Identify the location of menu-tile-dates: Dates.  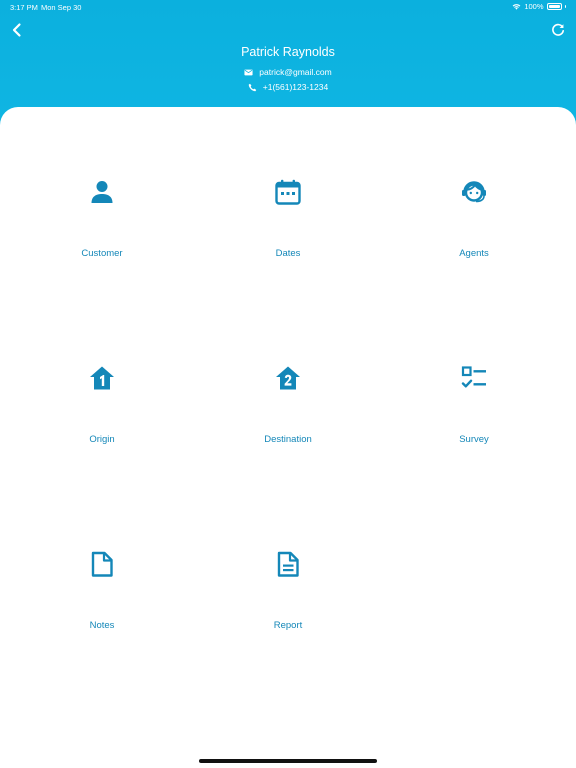
(288, 190).